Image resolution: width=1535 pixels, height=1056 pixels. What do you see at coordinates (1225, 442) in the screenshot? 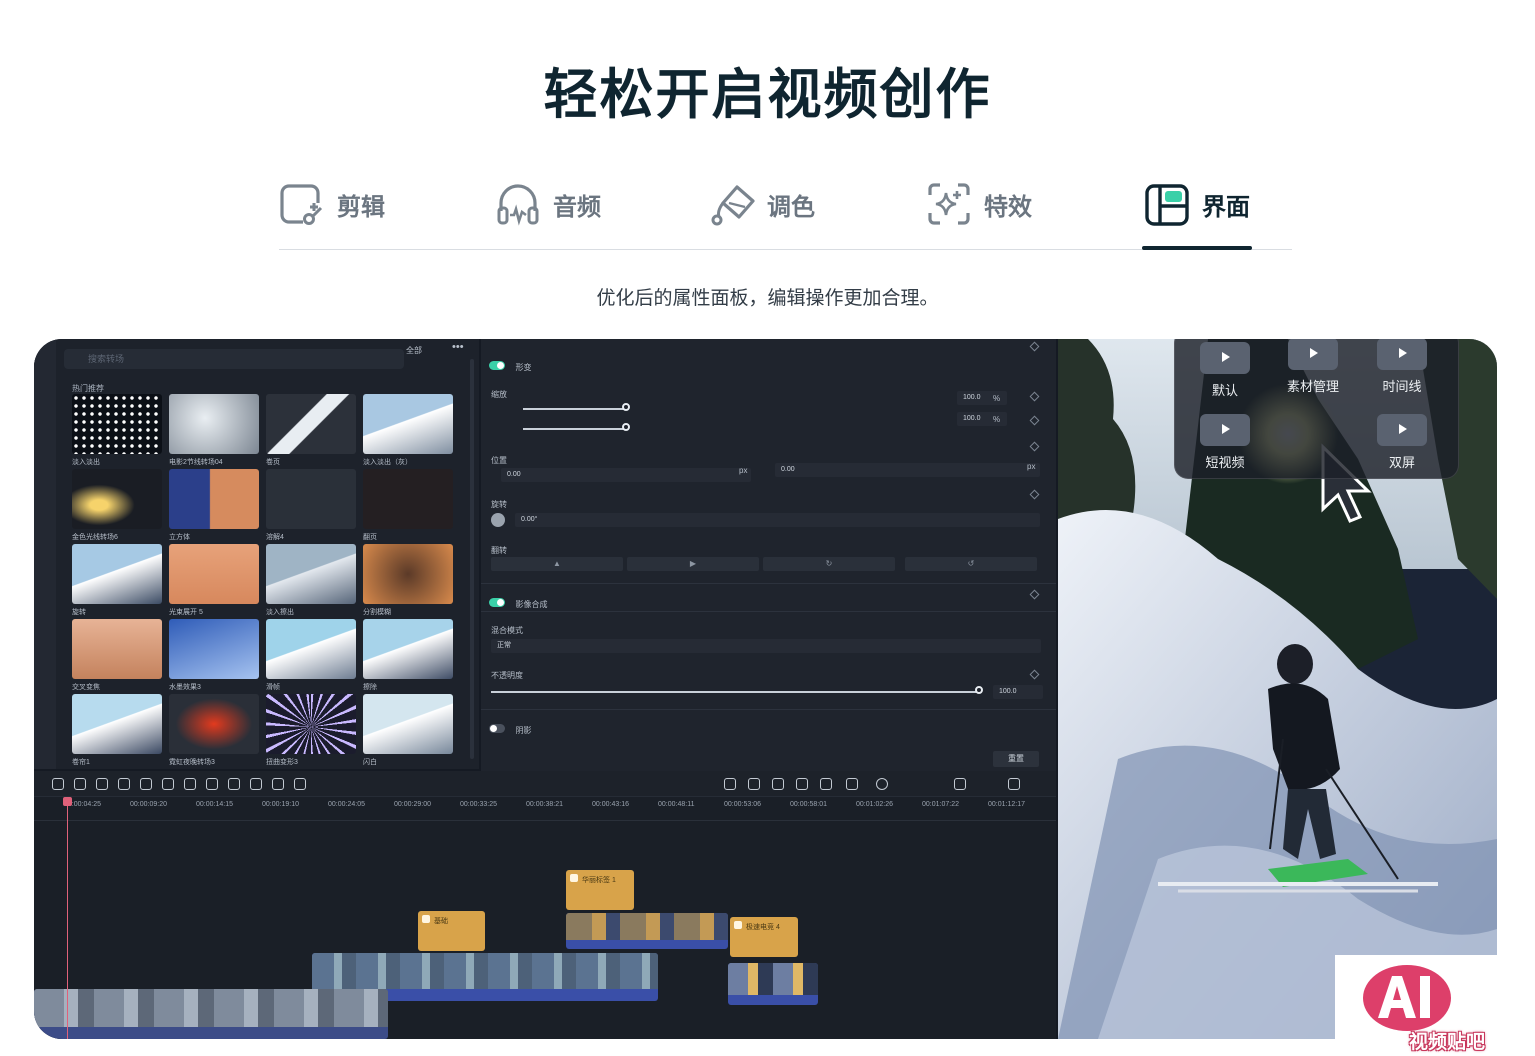
I see `layout-short-video: 短视频` at bounding box center [1225, 442].